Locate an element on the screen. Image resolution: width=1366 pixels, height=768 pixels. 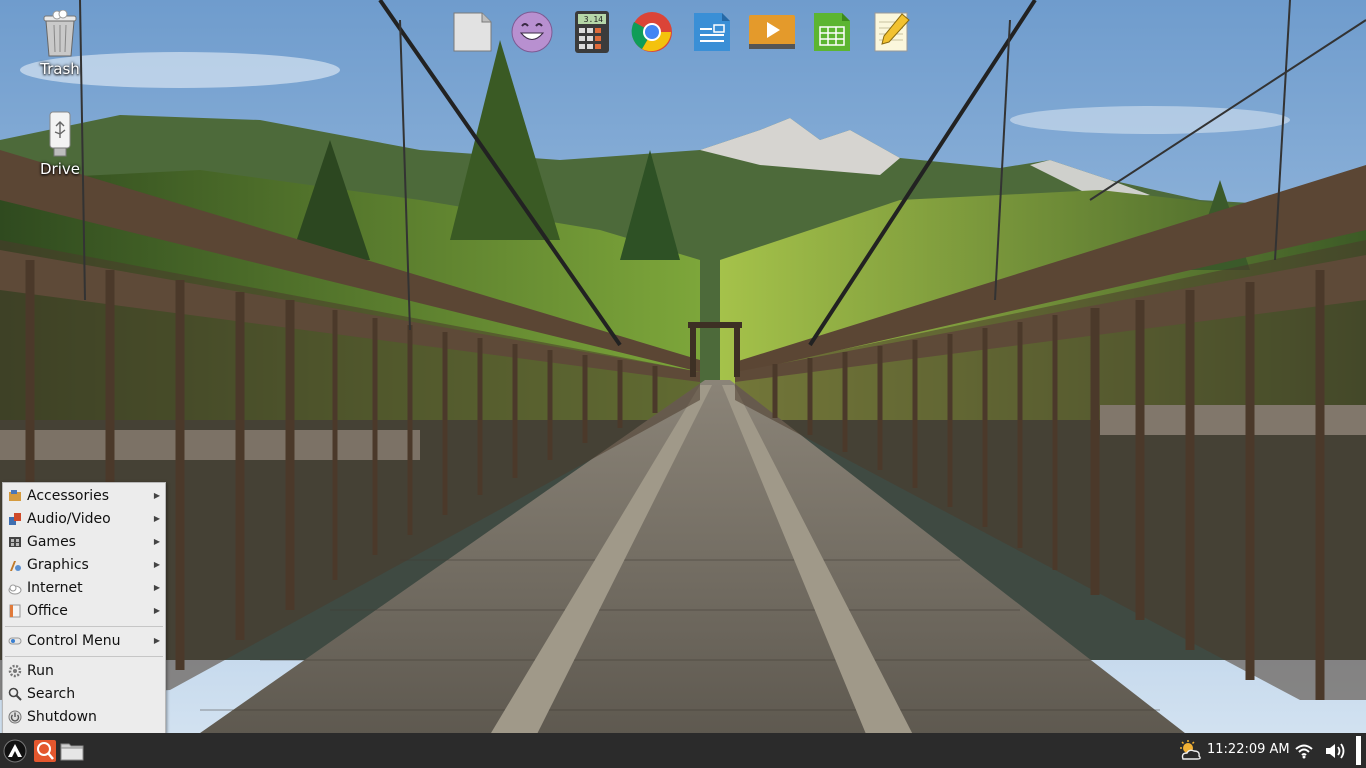
media-player-icon is located at coordinates (772, 32).